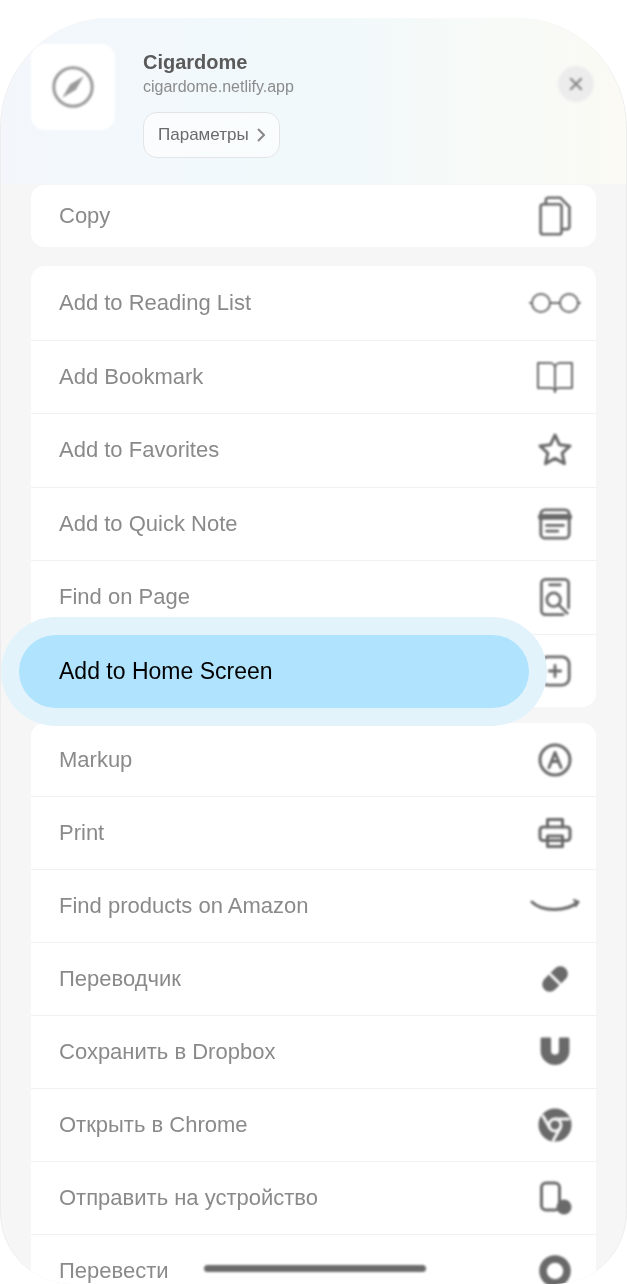 The image size is (627, 1284). What do you see at coordinates (218, 87) in the screenshot?
I see `page-address: cigardome.netlify.app` at bounding box center [218, 87].